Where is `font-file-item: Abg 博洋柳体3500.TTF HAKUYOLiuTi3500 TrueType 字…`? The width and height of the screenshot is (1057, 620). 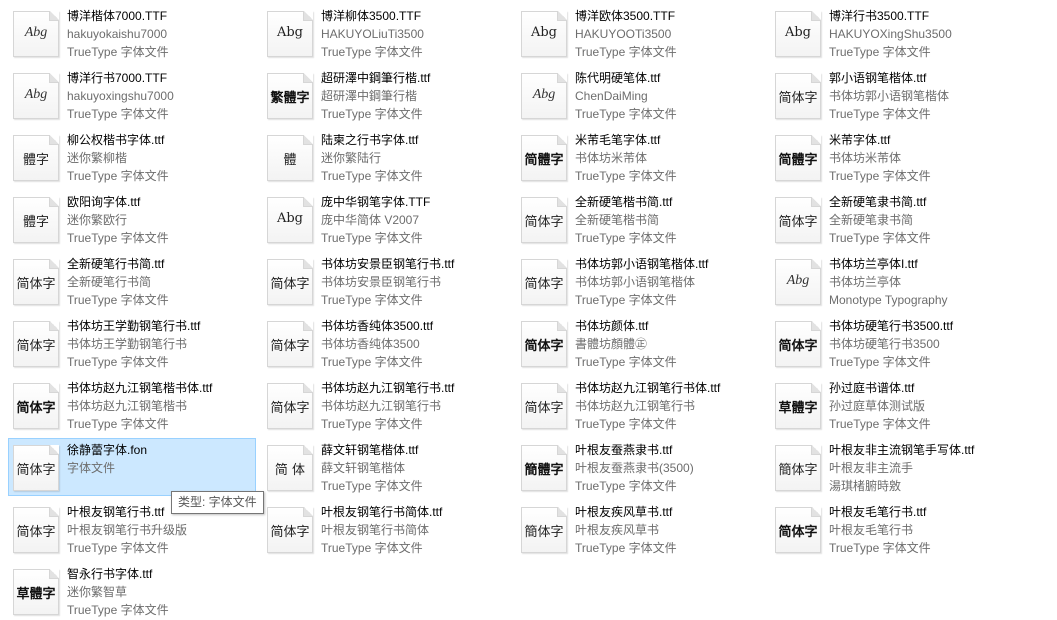 font-file-item: Abg 博洋柳体3500.TTF HAKUYOLiuTi3500 TrueType 字… is located at coordinates (386, 33).